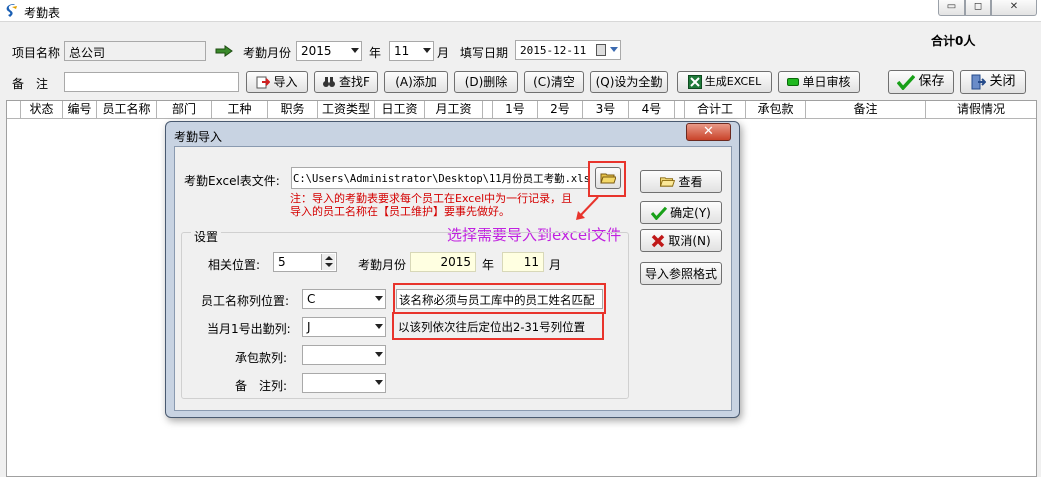 This screenshot has width=1041, height=477. Describe the element at coordinates (694, 82) in the screenshot. I see `excel-icon` at that location.